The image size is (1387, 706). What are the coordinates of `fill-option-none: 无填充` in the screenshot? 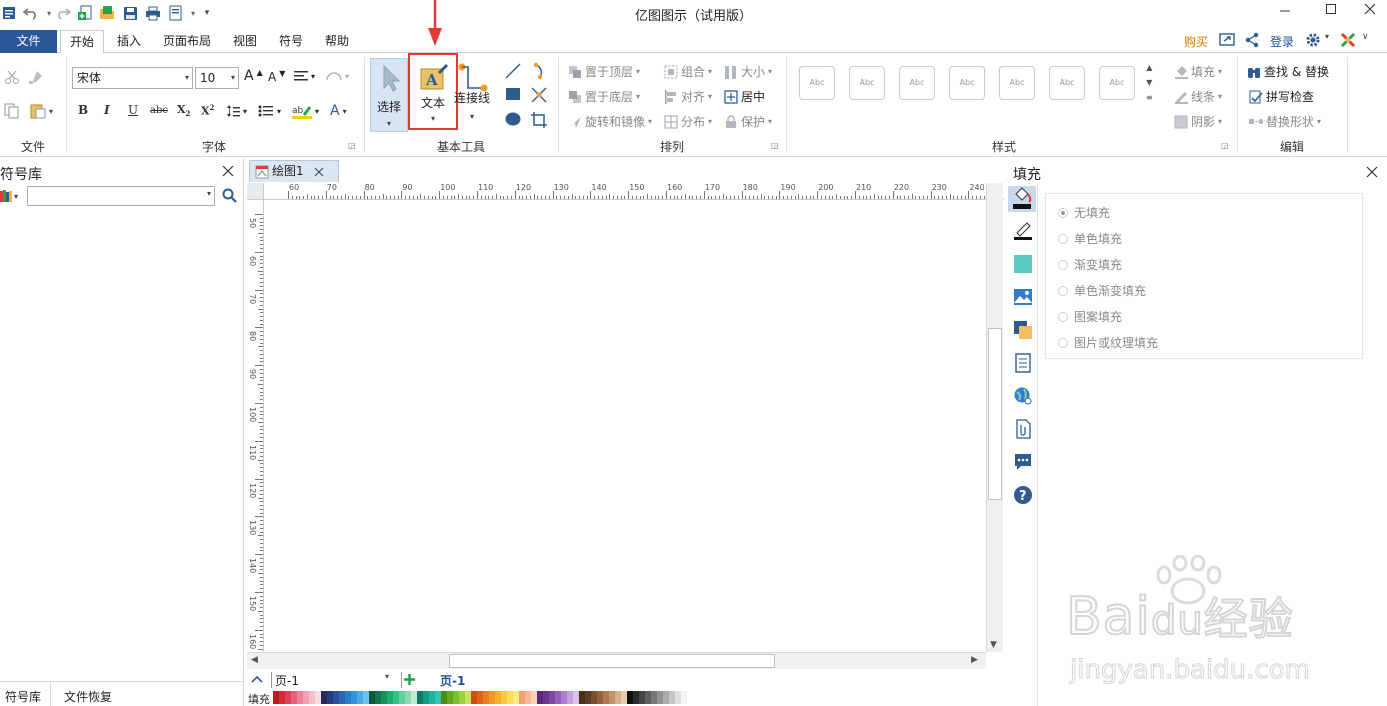 It's located at (1084, 212).